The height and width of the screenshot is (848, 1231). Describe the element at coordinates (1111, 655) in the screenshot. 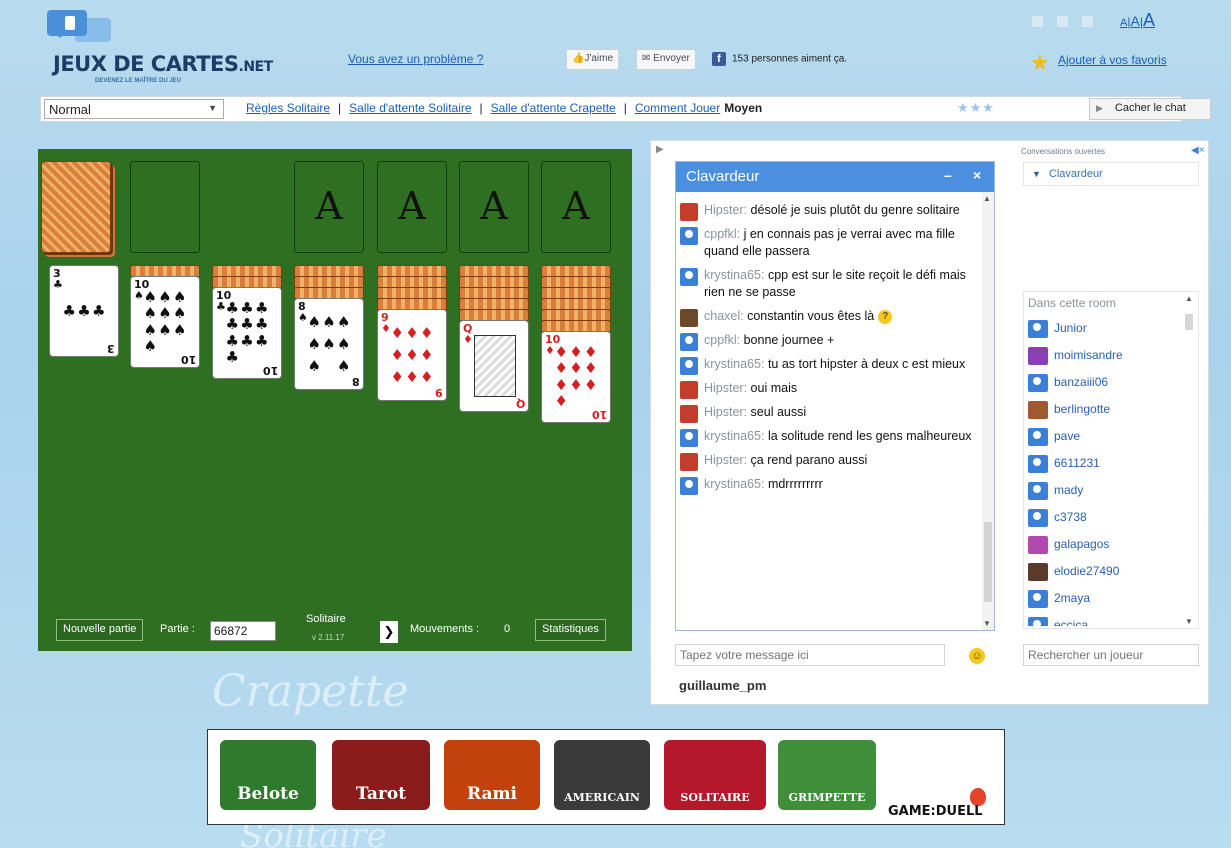

I see `player-search-input` at that location.